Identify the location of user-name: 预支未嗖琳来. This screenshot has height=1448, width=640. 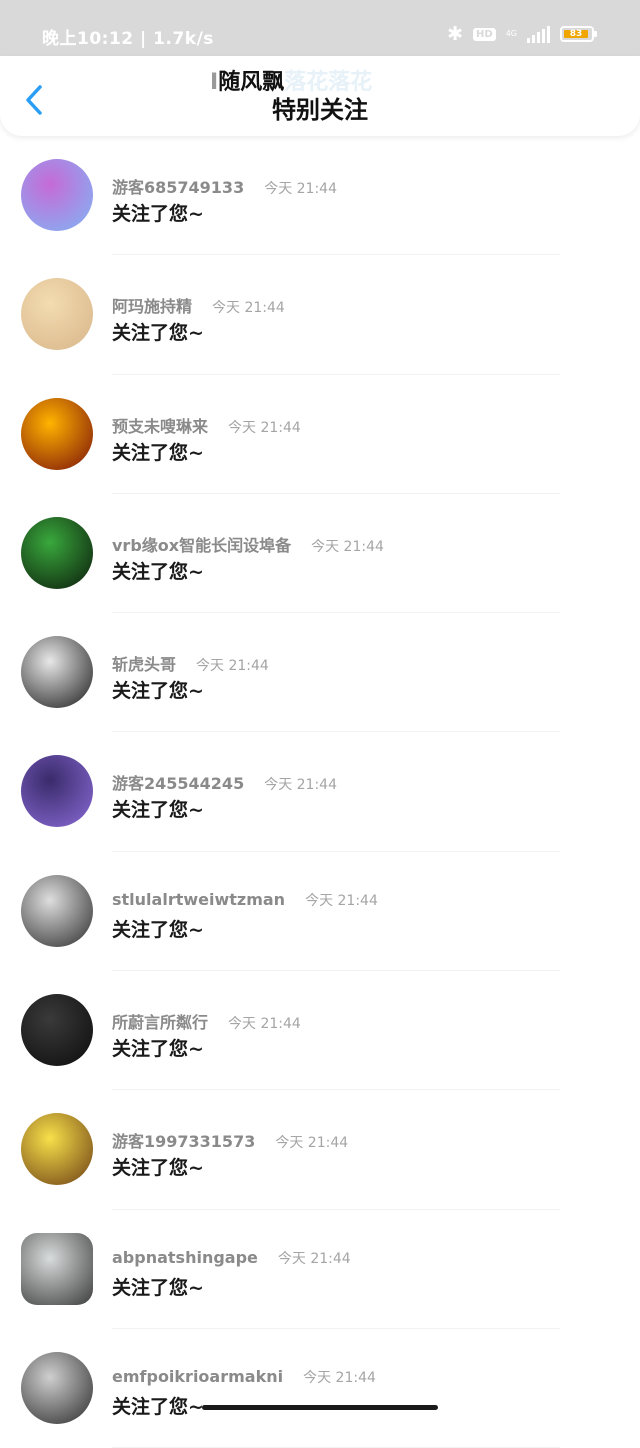
(160, 425).